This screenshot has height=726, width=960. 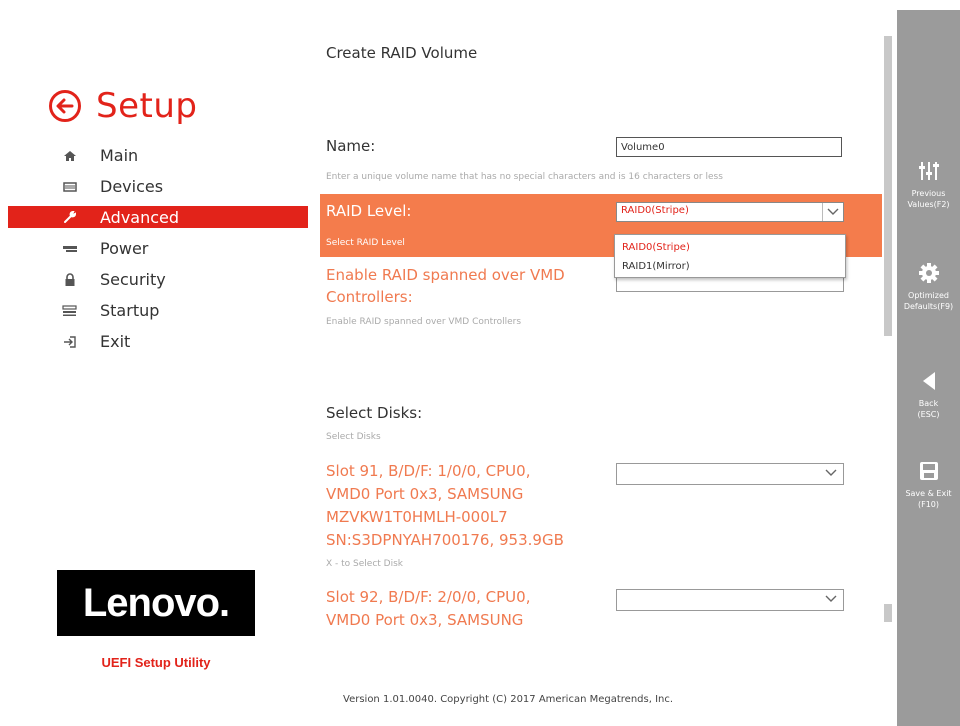 What do you see at coordinates (70, 249) in the screenshot?
I see `power-icon` at bounding box center [70, 249].